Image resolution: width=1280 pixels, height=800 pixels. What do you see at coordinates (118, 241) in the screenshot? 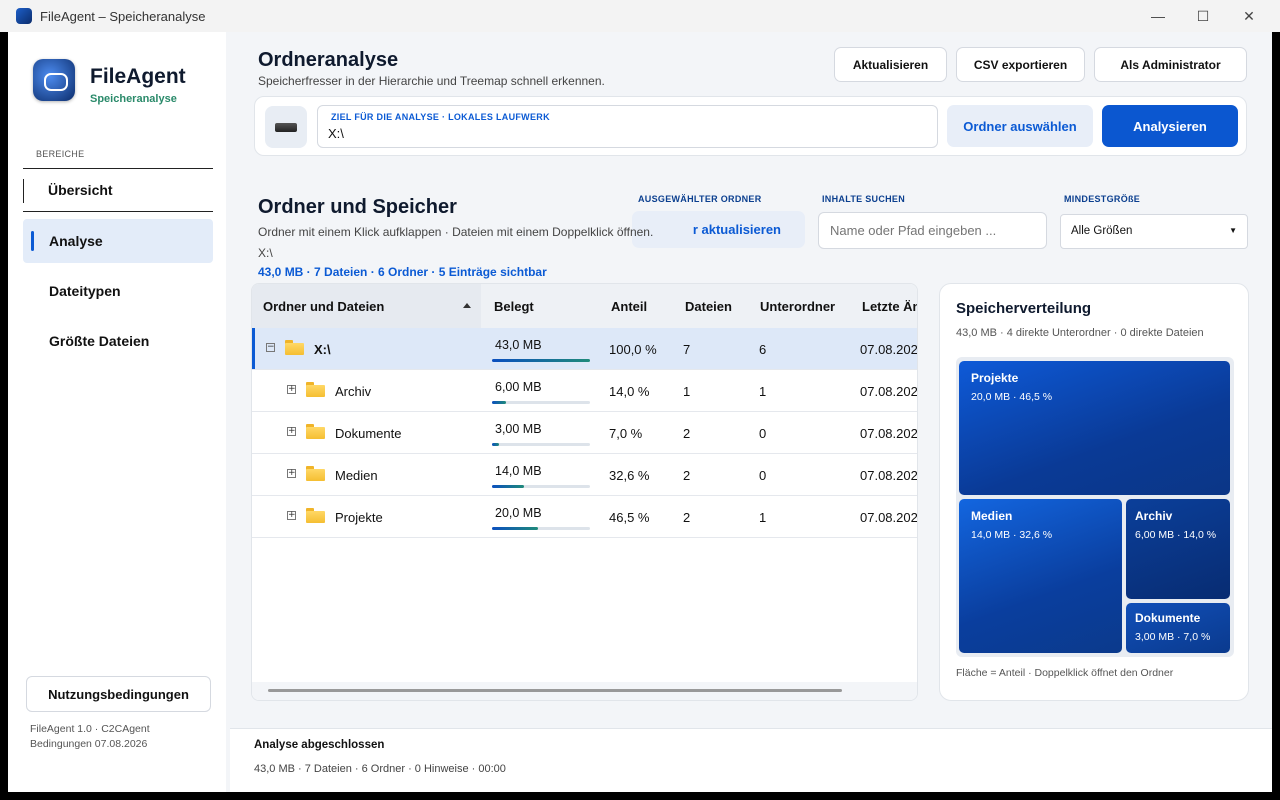
I see `sidebar-item-analysis: Analyse` at bounding box center [118, 241].